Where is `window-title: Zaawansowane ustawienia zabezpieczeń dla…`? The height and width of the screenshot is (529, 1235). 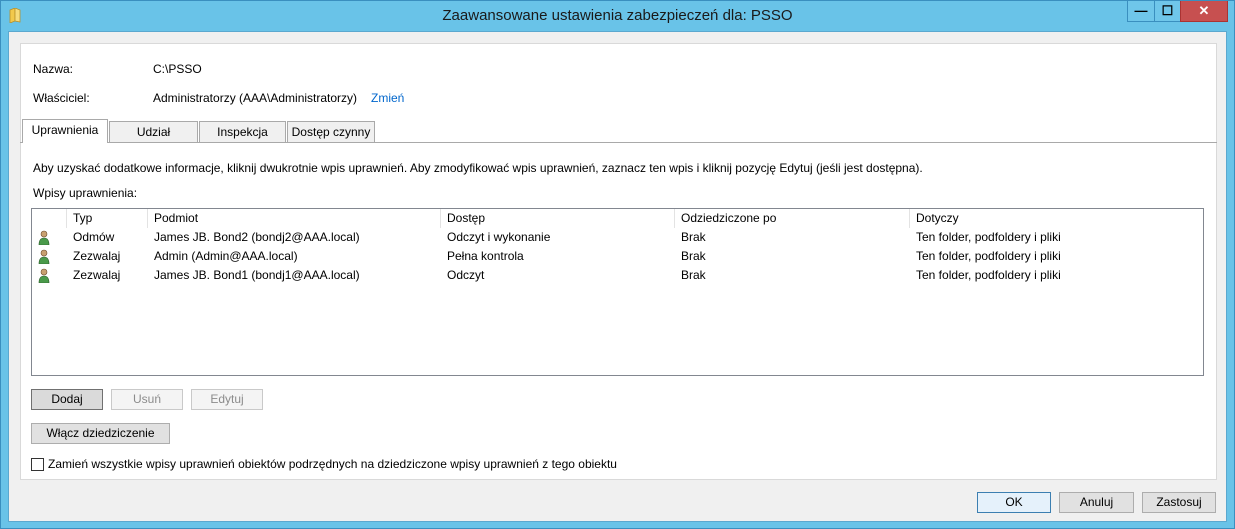 window-title: Zaawansowane ustawienia zabezpieczeń dla… is located at coordinates (617, 15).